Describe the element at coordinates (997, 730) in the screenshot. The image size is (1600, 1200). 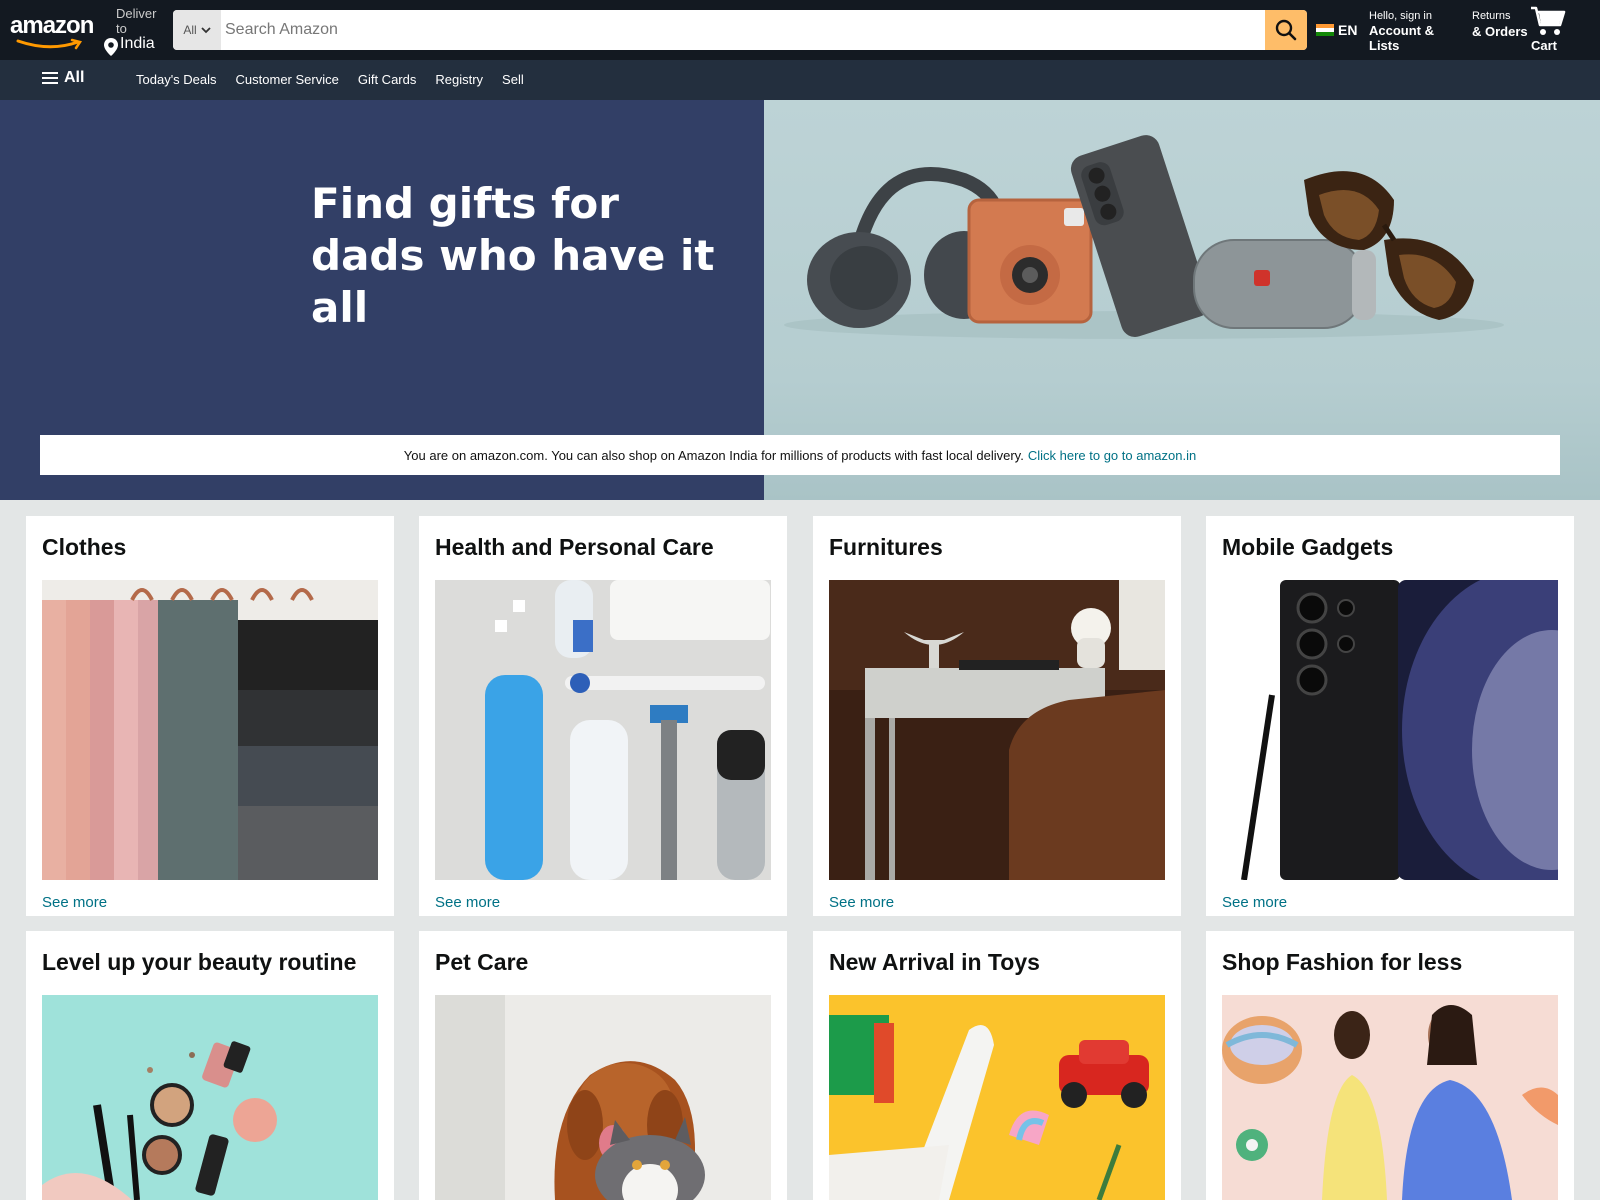
I see `furnitures-image` at that location.